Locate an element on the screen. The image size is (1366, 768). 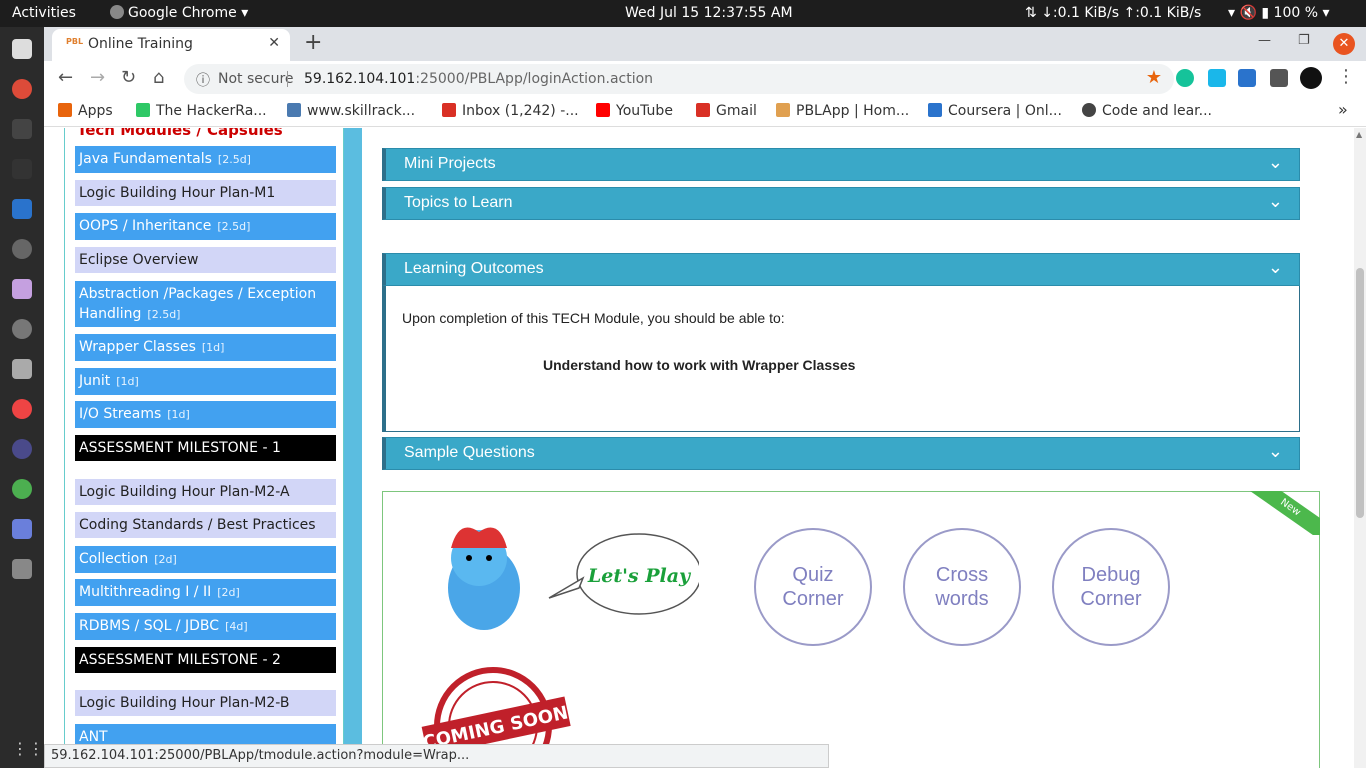
reload-icon: ↻ is located at coordinates (128, 77).